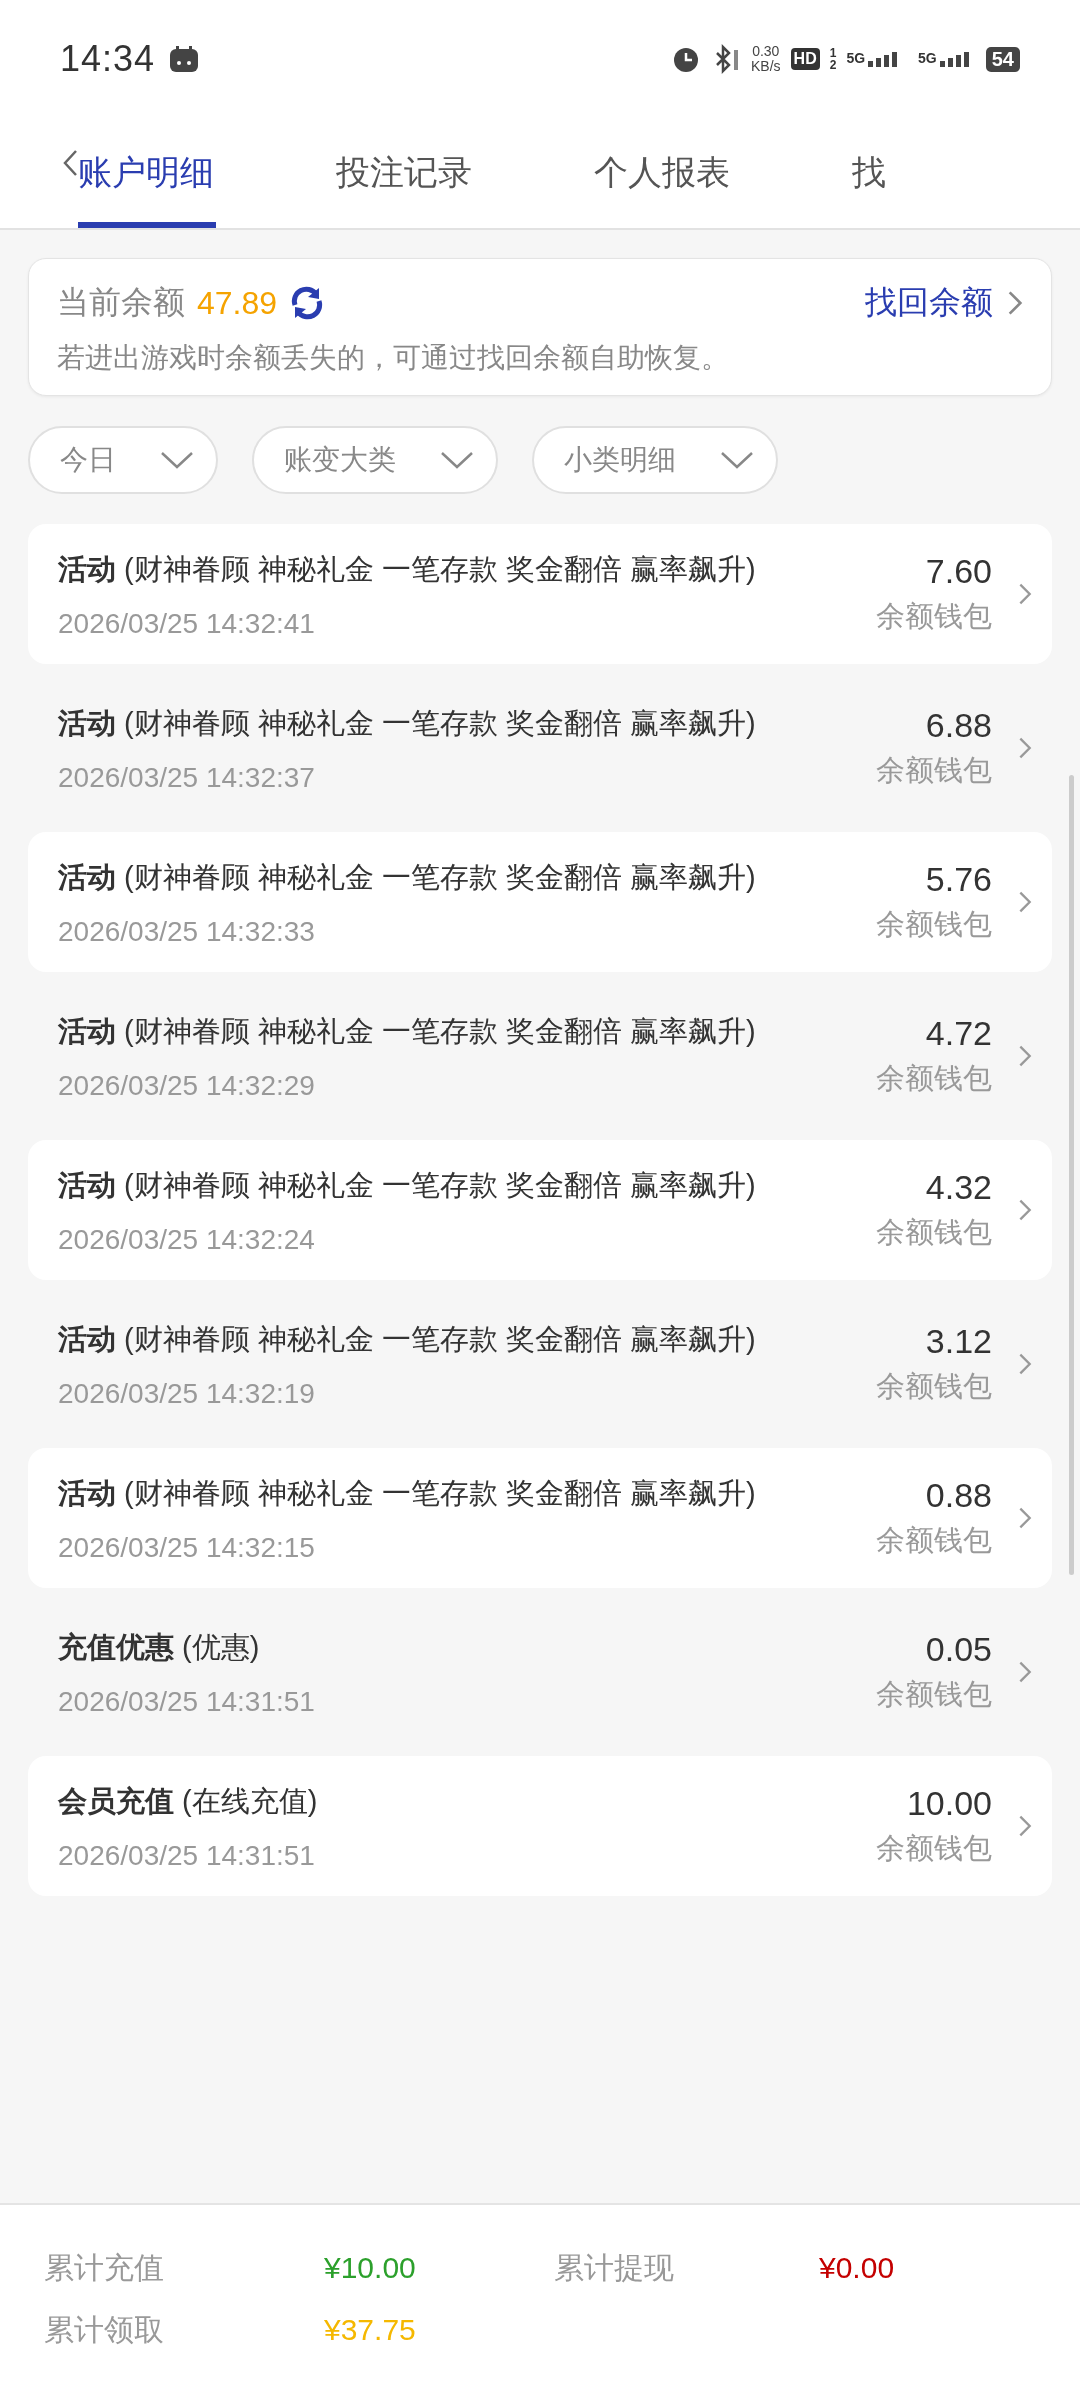 The width and height of the screenshot is (1080, 2388). Describe the element at coordinates (465, 173) in the screenshot. I see `tab: 投注记录` at that location.